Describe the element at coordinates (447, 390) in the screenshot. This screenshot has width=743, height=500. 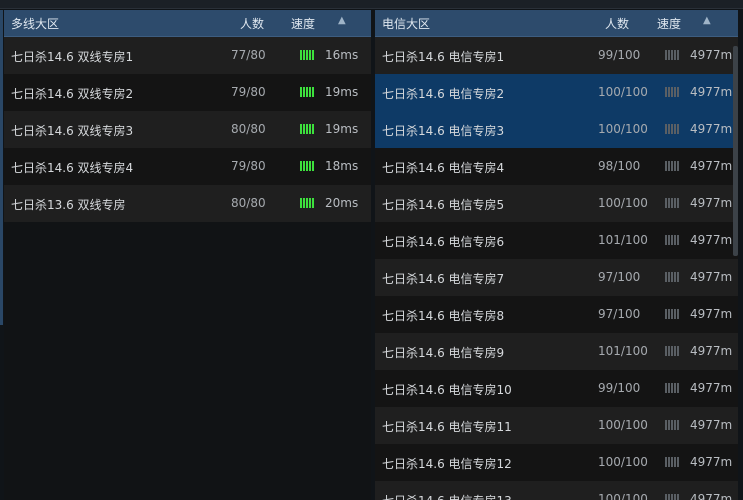
I see `server-name: 七日杀14.6 电信专房10` at that location.